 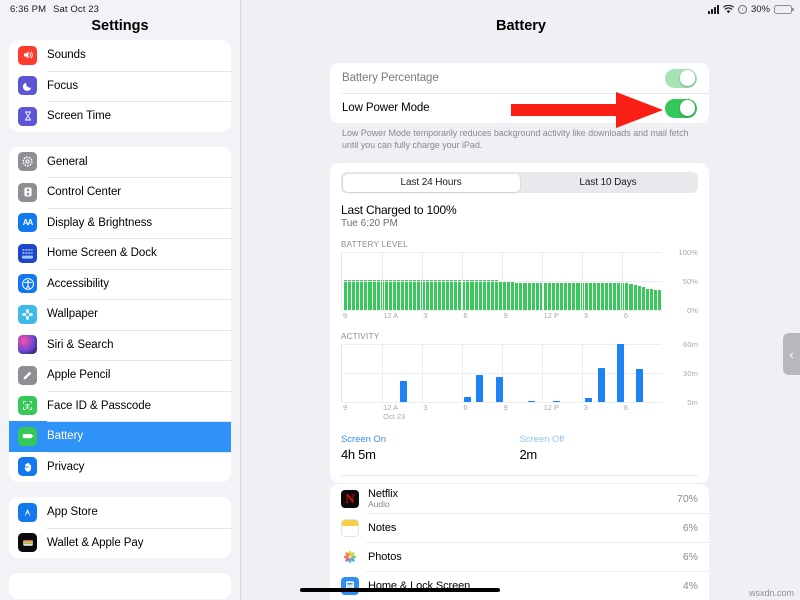 What do you see at coordinates (609, 448) in the screenshot?
I see `screen-off-block: Screen Off 2m` at bounding box center [609, 448].